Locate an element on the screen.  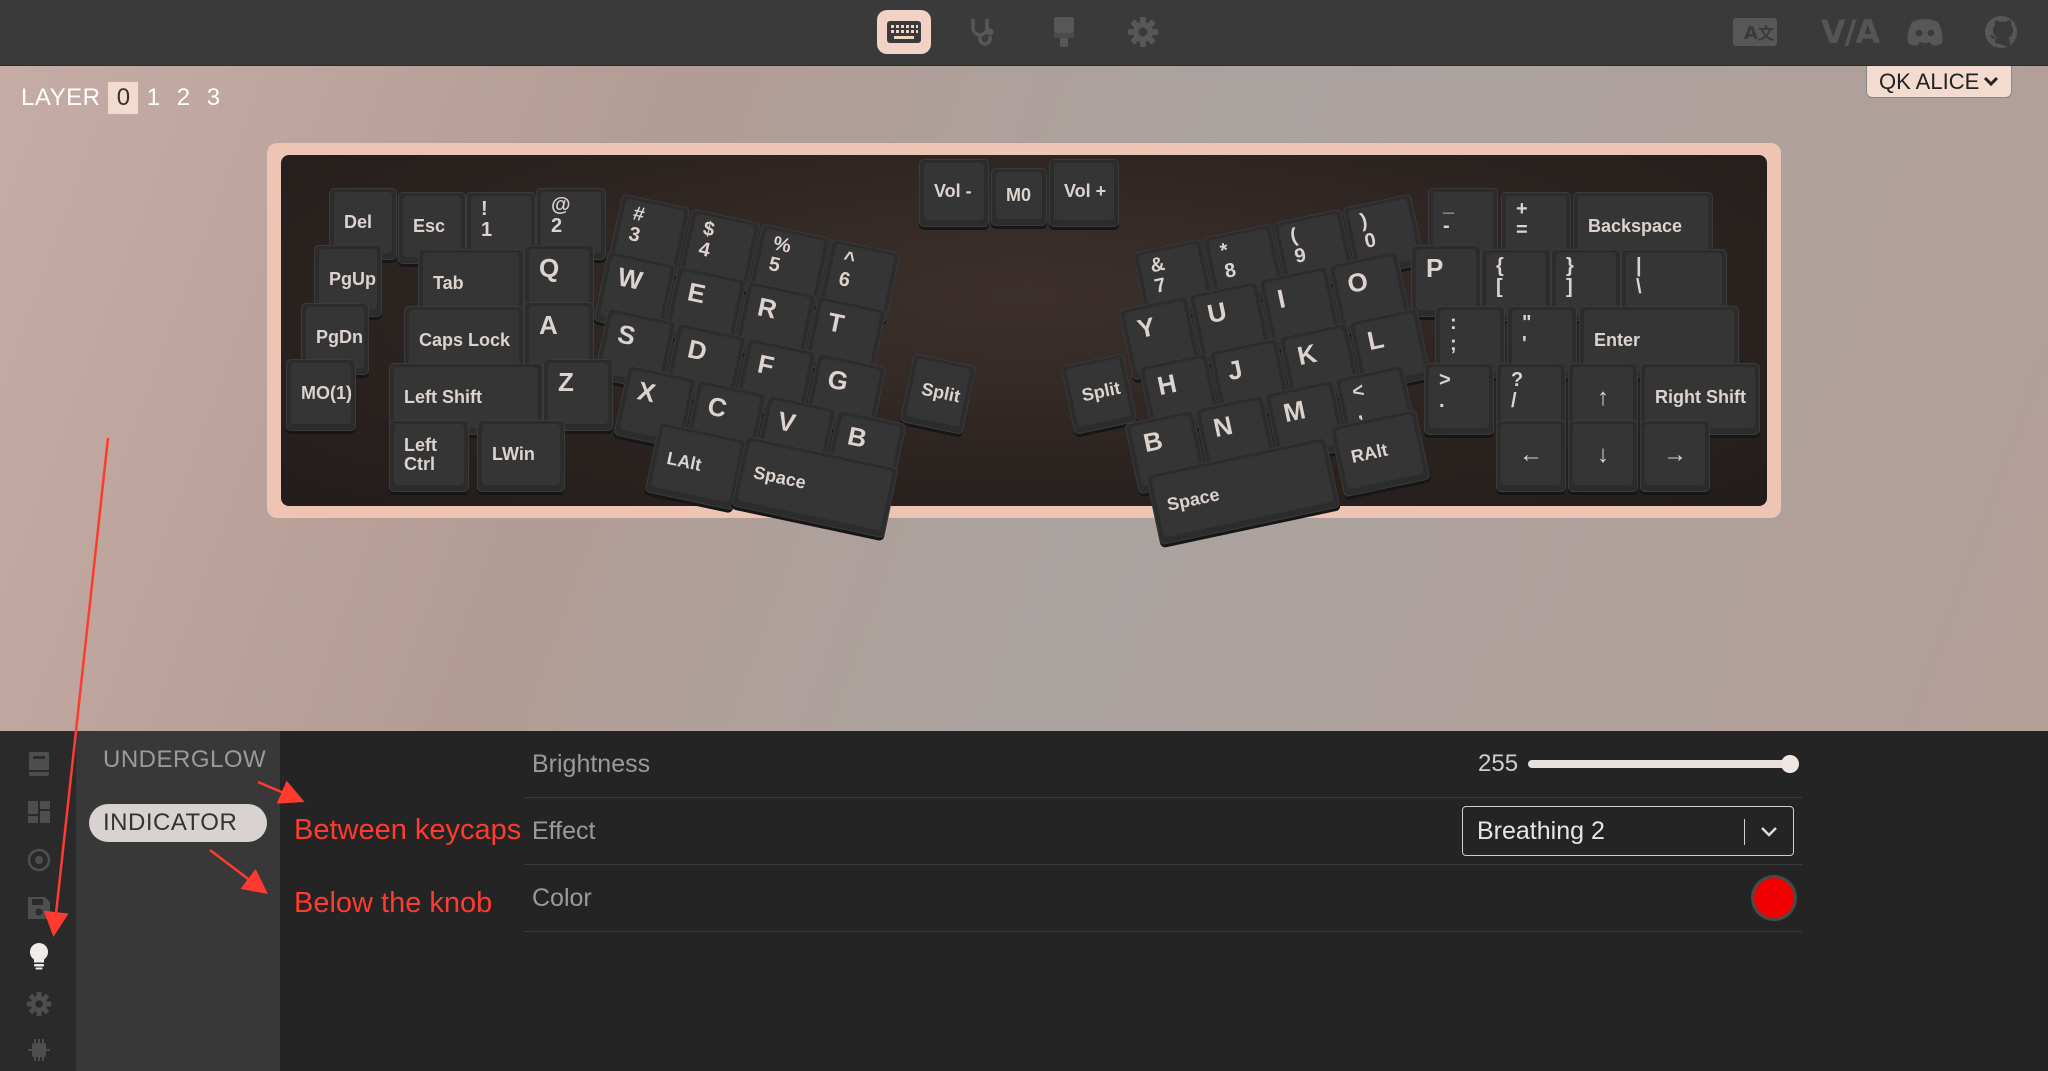
brightness-slider is located at coordinates (1663, 764).